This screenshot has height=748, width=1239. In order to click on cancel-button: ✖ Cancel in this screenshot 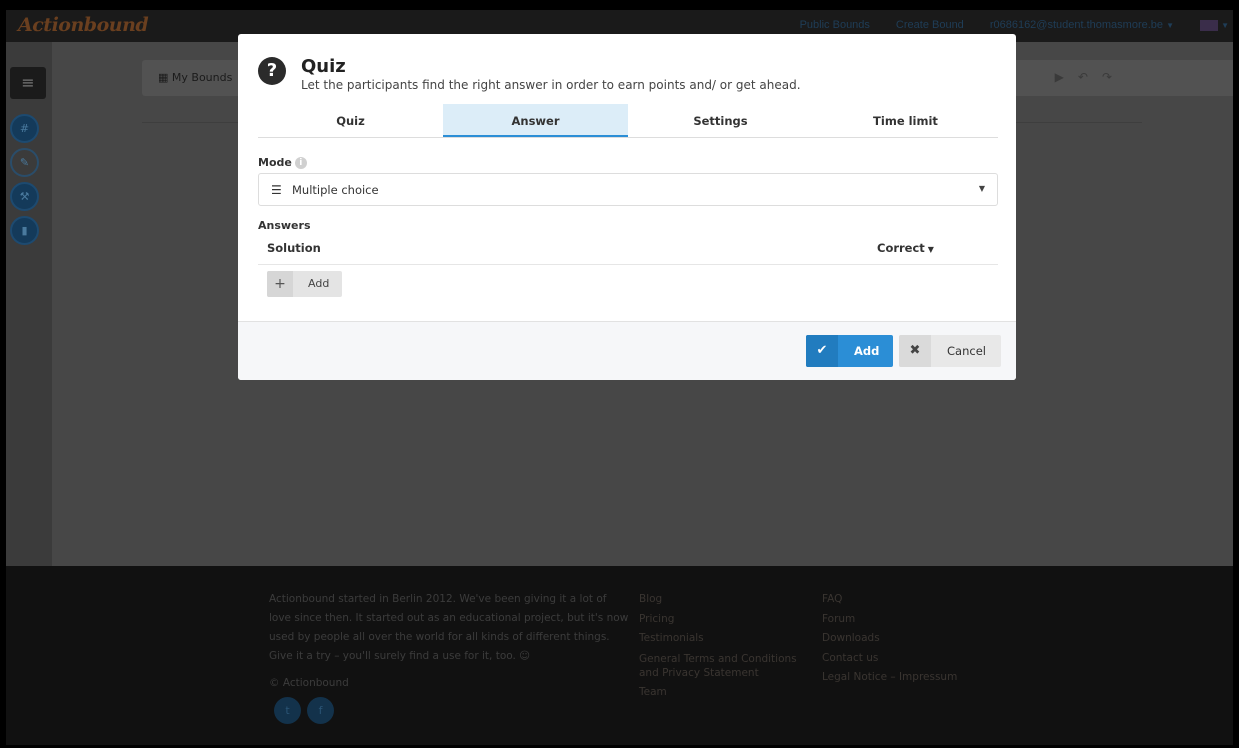, I will do `click(950, 351)`.